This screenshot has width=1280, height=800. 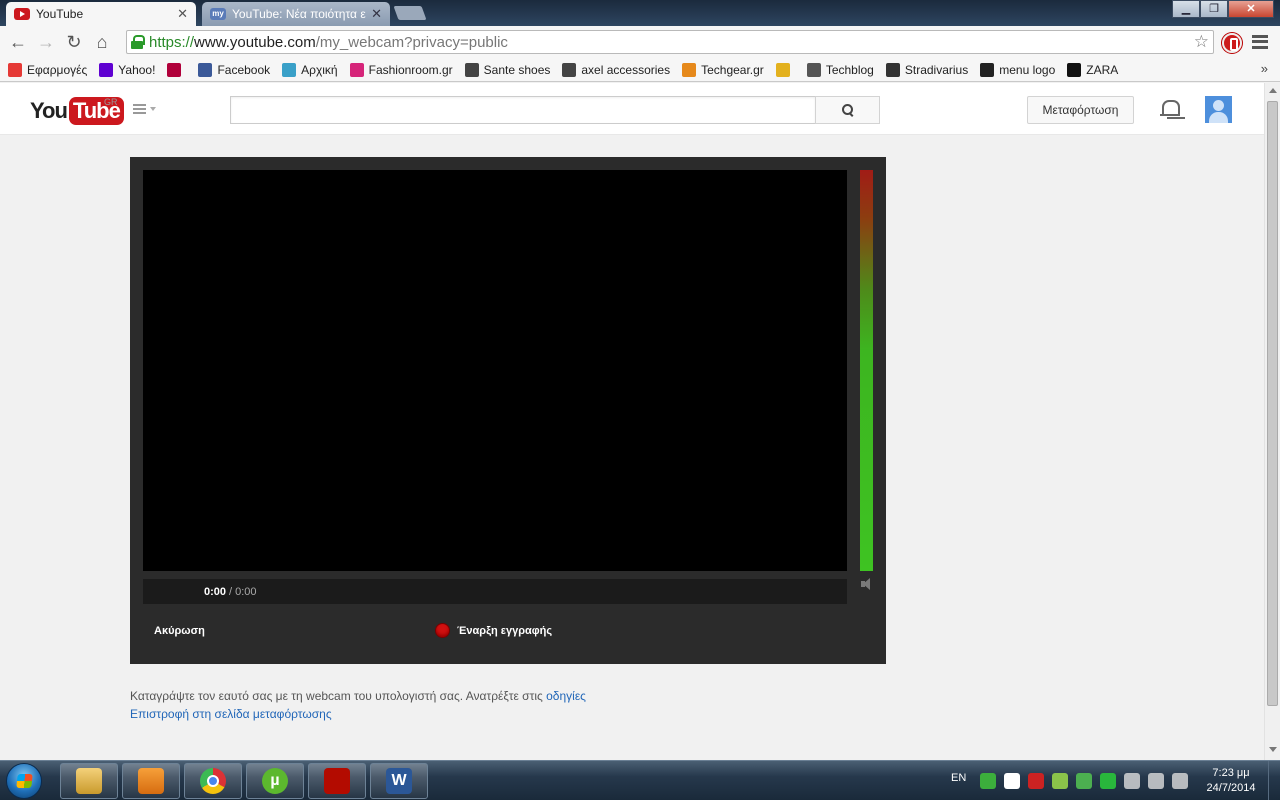 I want to click on bookmark-item: Stradivarius, so click(x=927, y=69).